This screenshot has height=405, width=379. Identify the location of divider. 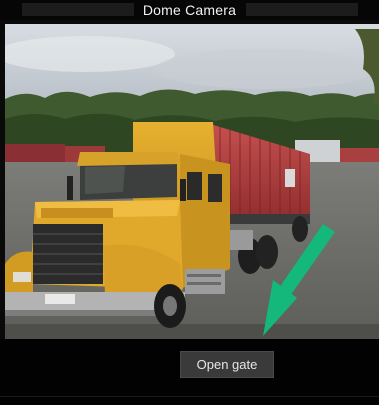
(189, 396).